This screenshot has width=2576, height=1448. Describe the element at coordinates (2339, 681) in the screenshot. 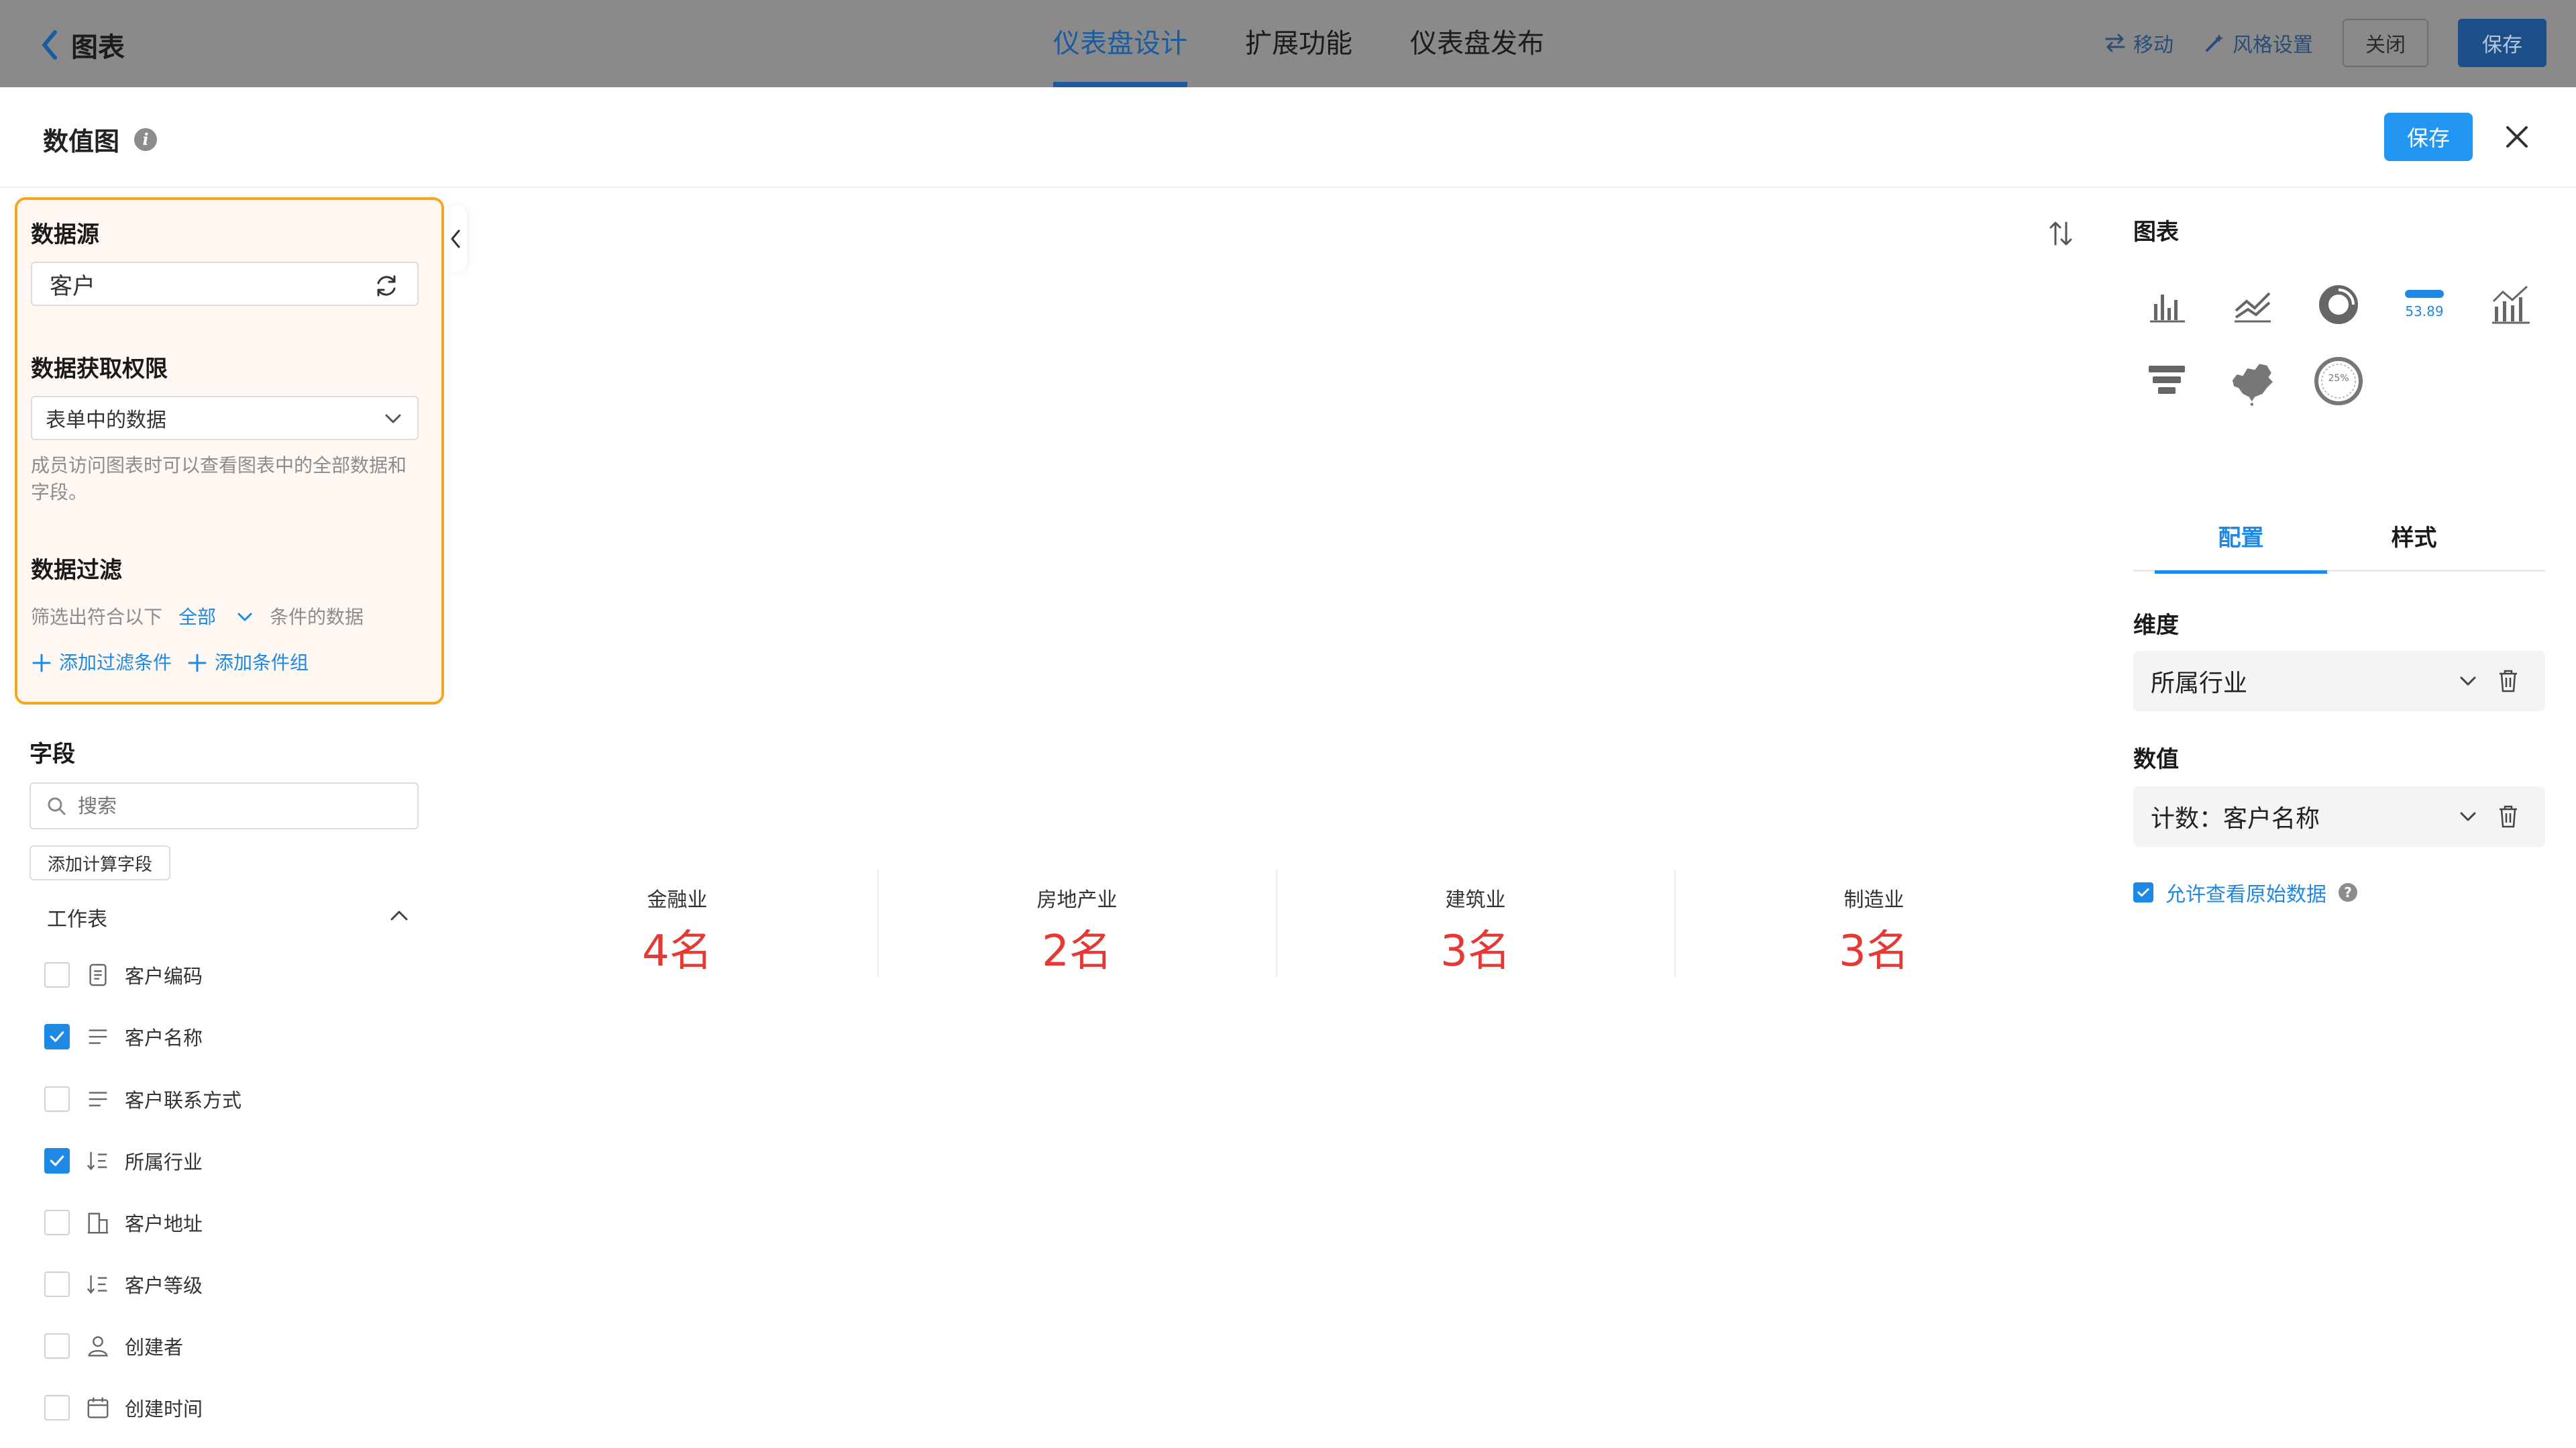

I see `dimension-select: 所属行业` at that location.